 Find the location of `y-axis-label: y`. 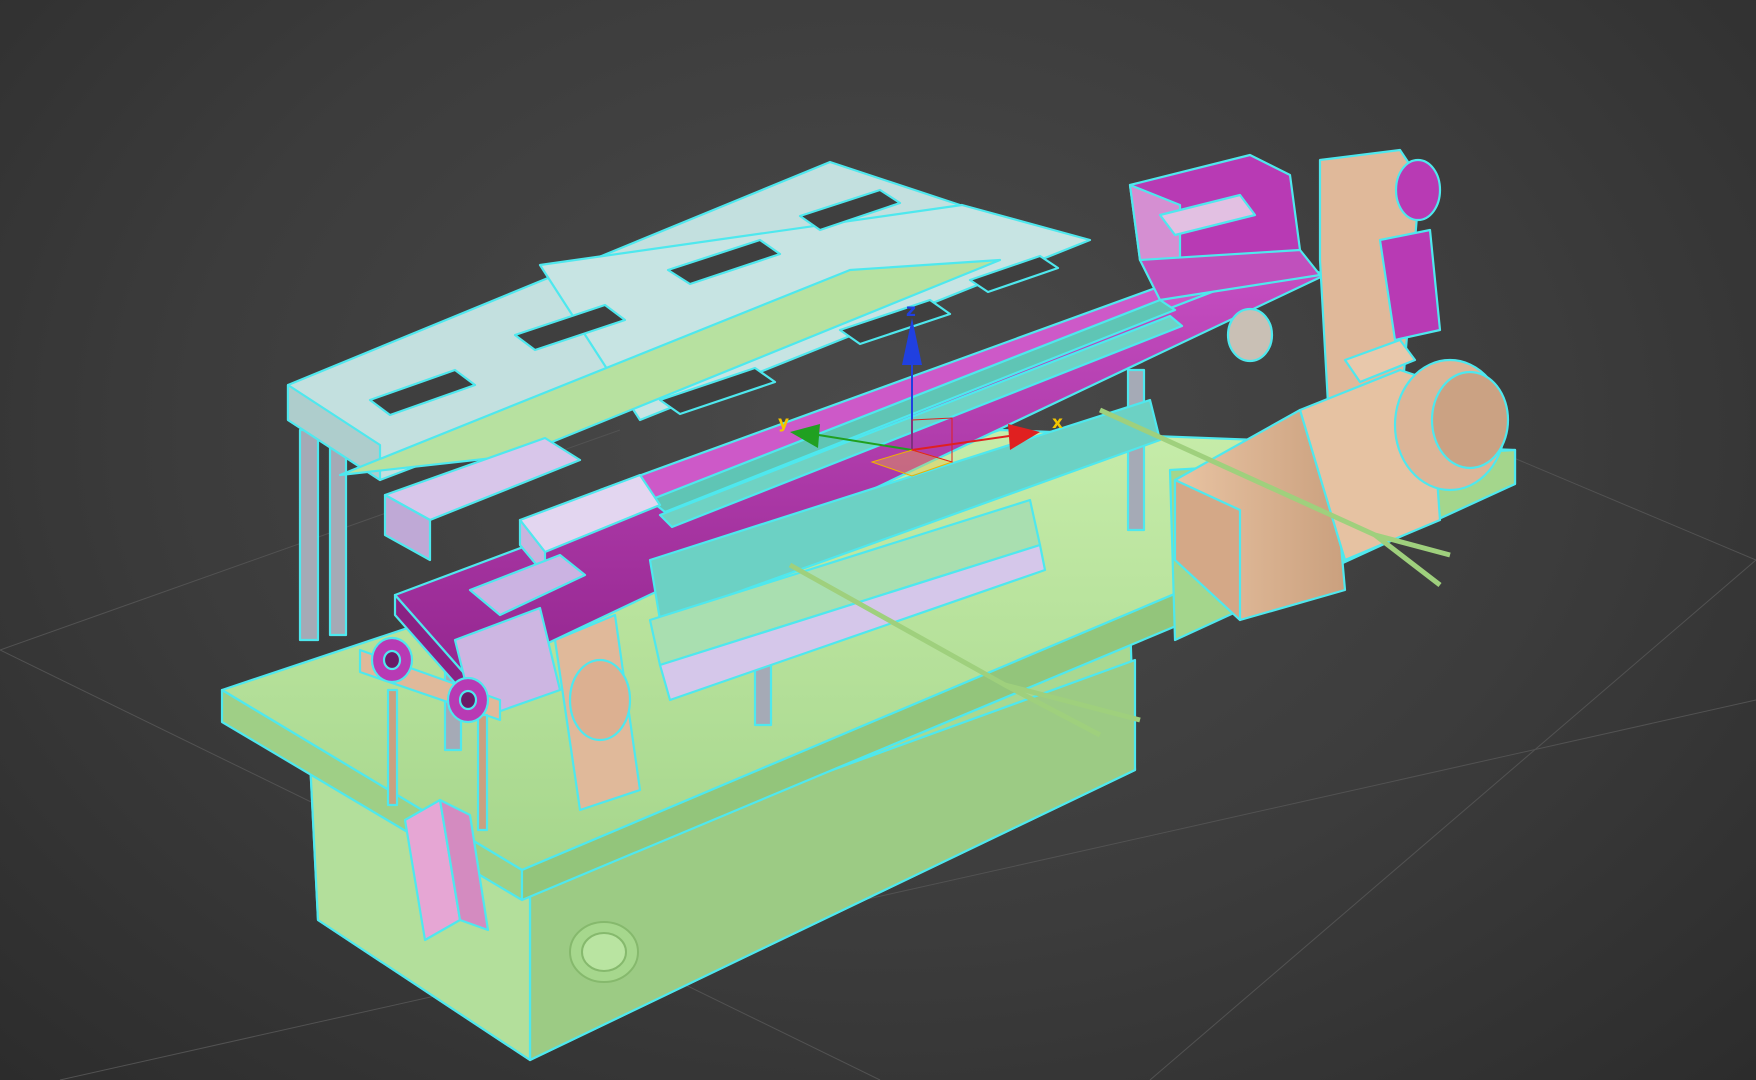

y-axis-label: y is located at coordinates (783, 423).